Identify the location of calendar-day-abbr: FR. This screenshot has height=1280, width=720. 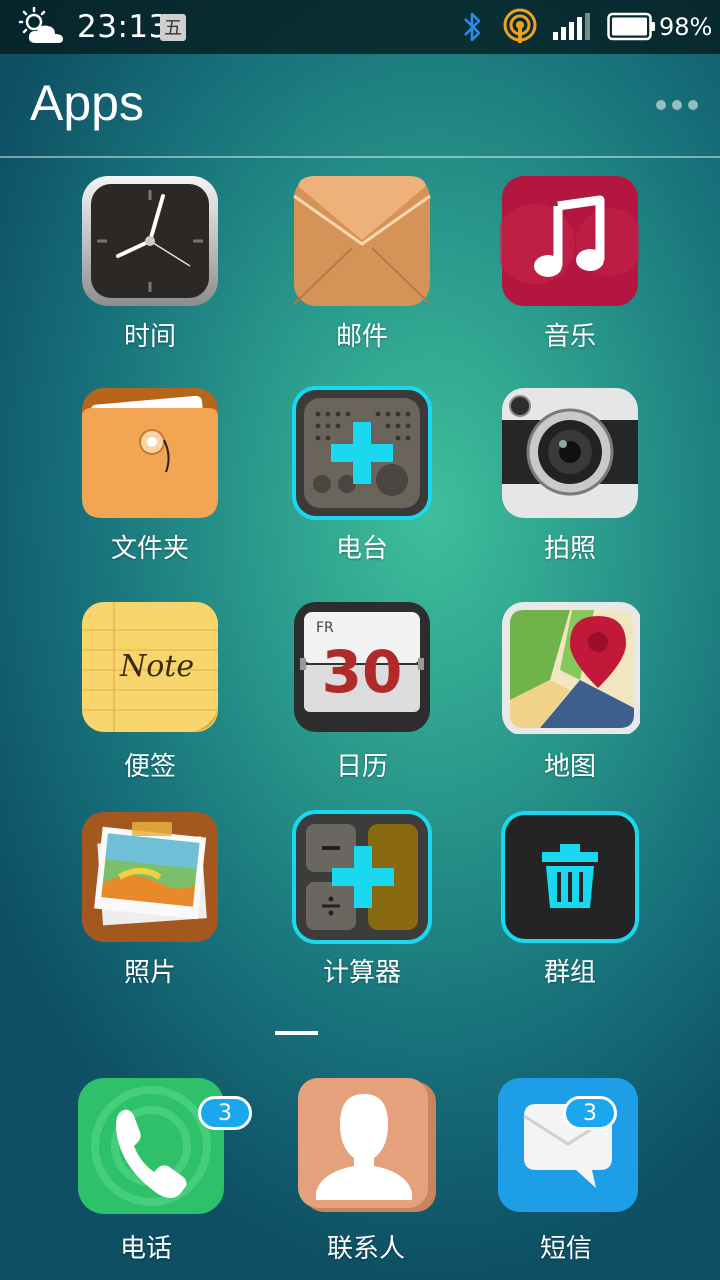
(325, 628).